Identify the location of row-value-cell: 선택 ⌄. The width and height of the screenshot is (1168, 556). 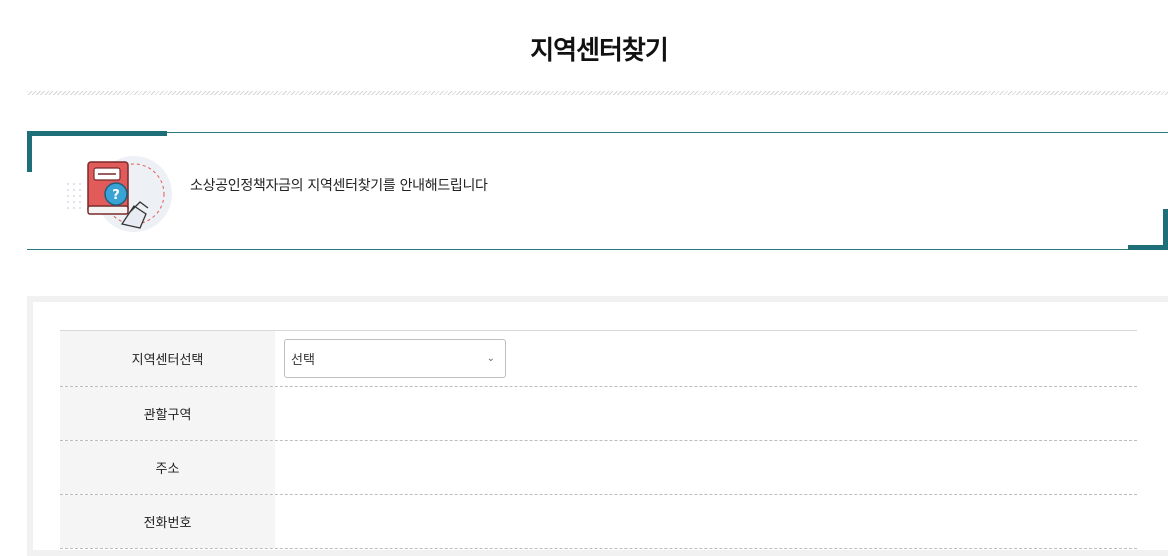
(706, 358).